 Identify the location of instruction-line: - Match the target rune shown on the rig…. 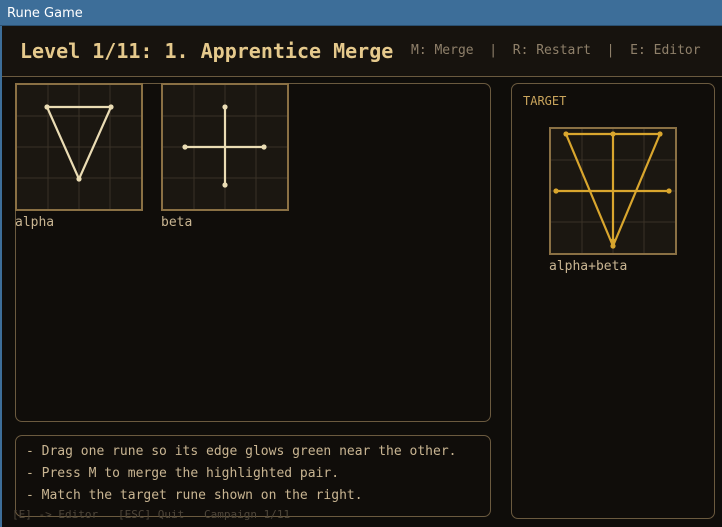
(194, 495).